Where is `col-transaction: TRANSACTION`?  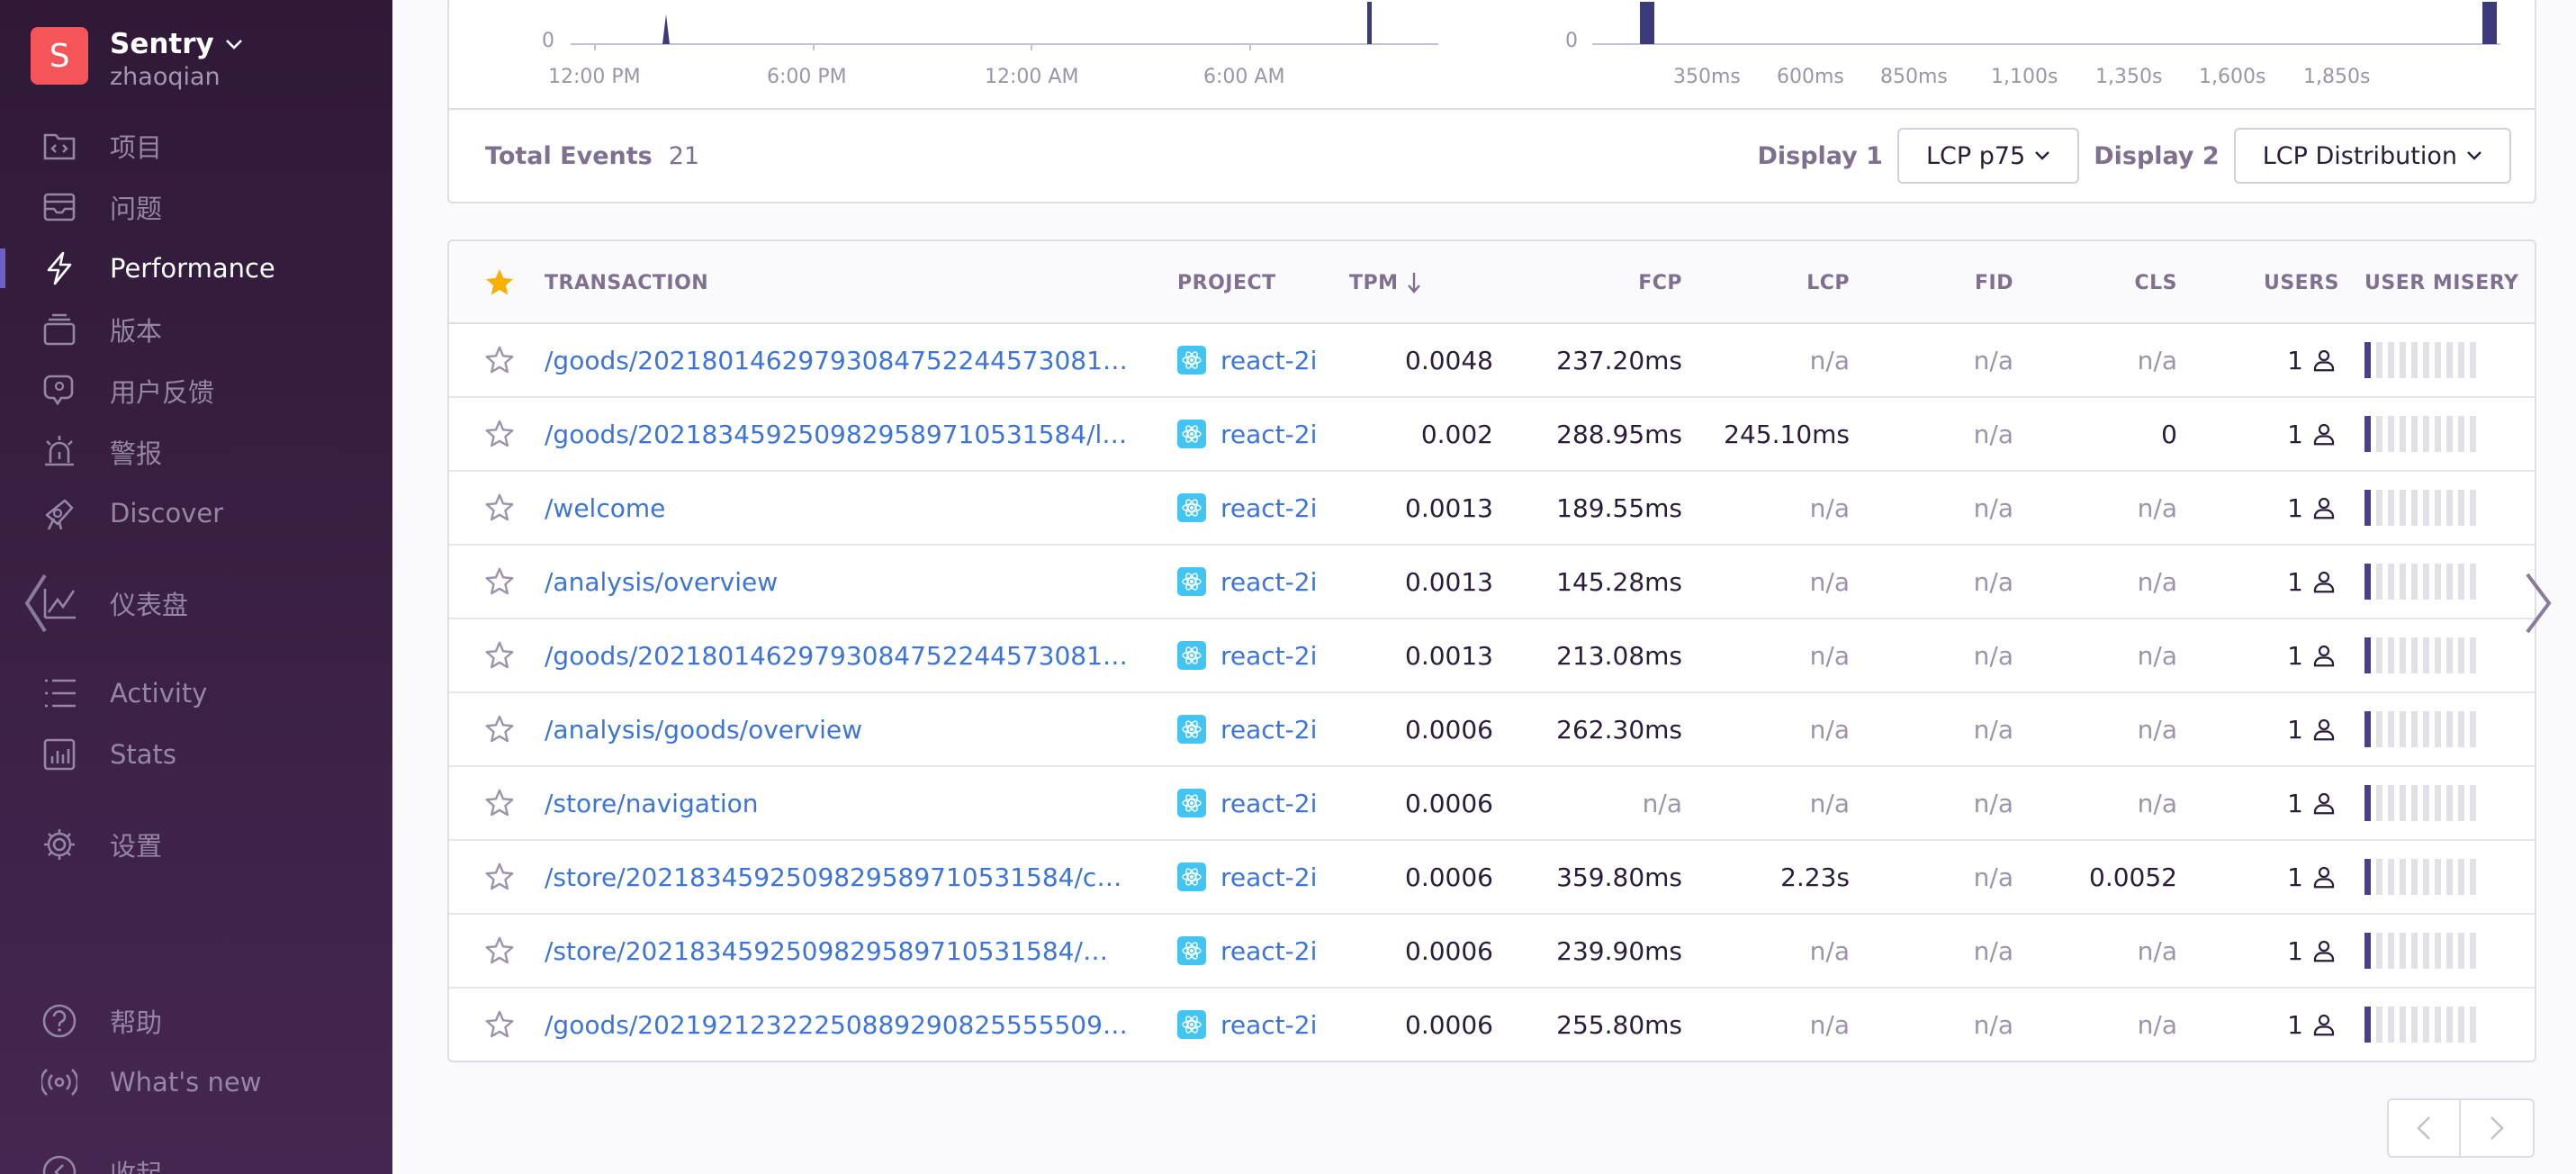
col-transaction: TRANSACTION is located at coordinates (626, 282).